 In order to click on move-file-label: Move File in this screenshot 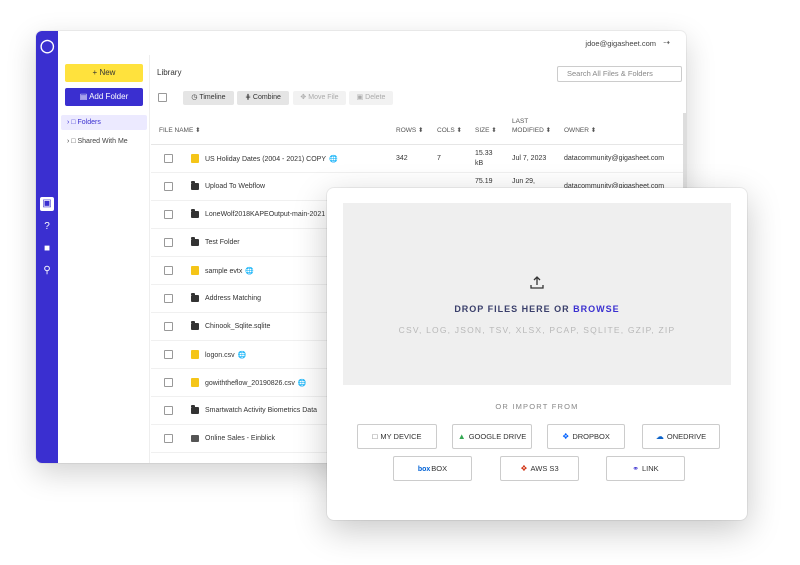, I will do `click(323, 97)`.